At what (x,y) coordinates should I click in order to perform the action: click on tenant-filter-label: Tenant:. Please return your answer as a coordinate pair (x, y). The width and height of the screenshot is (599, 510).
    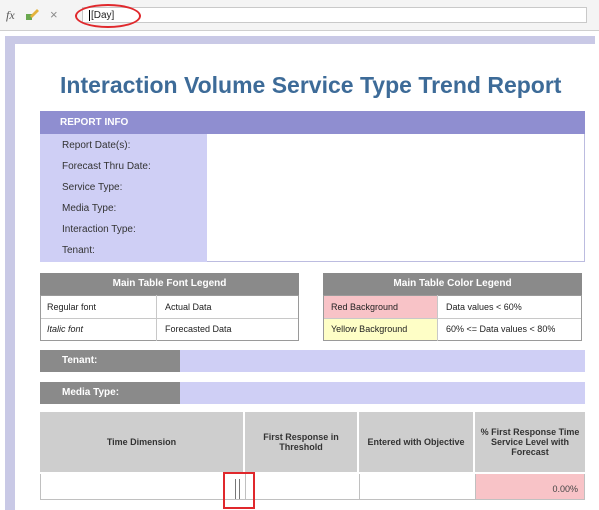
    Looking at the image, I should click on (110, 361).